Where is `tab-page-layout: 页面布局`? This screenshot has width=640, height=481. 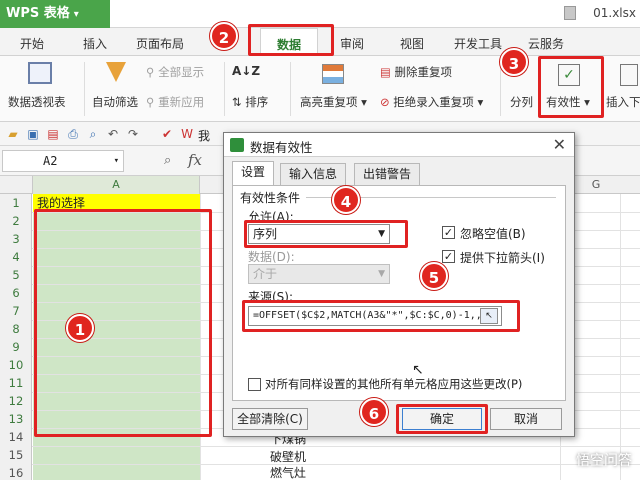 tab-page-layout: 页面布局 is located at coordinates (160, 43).